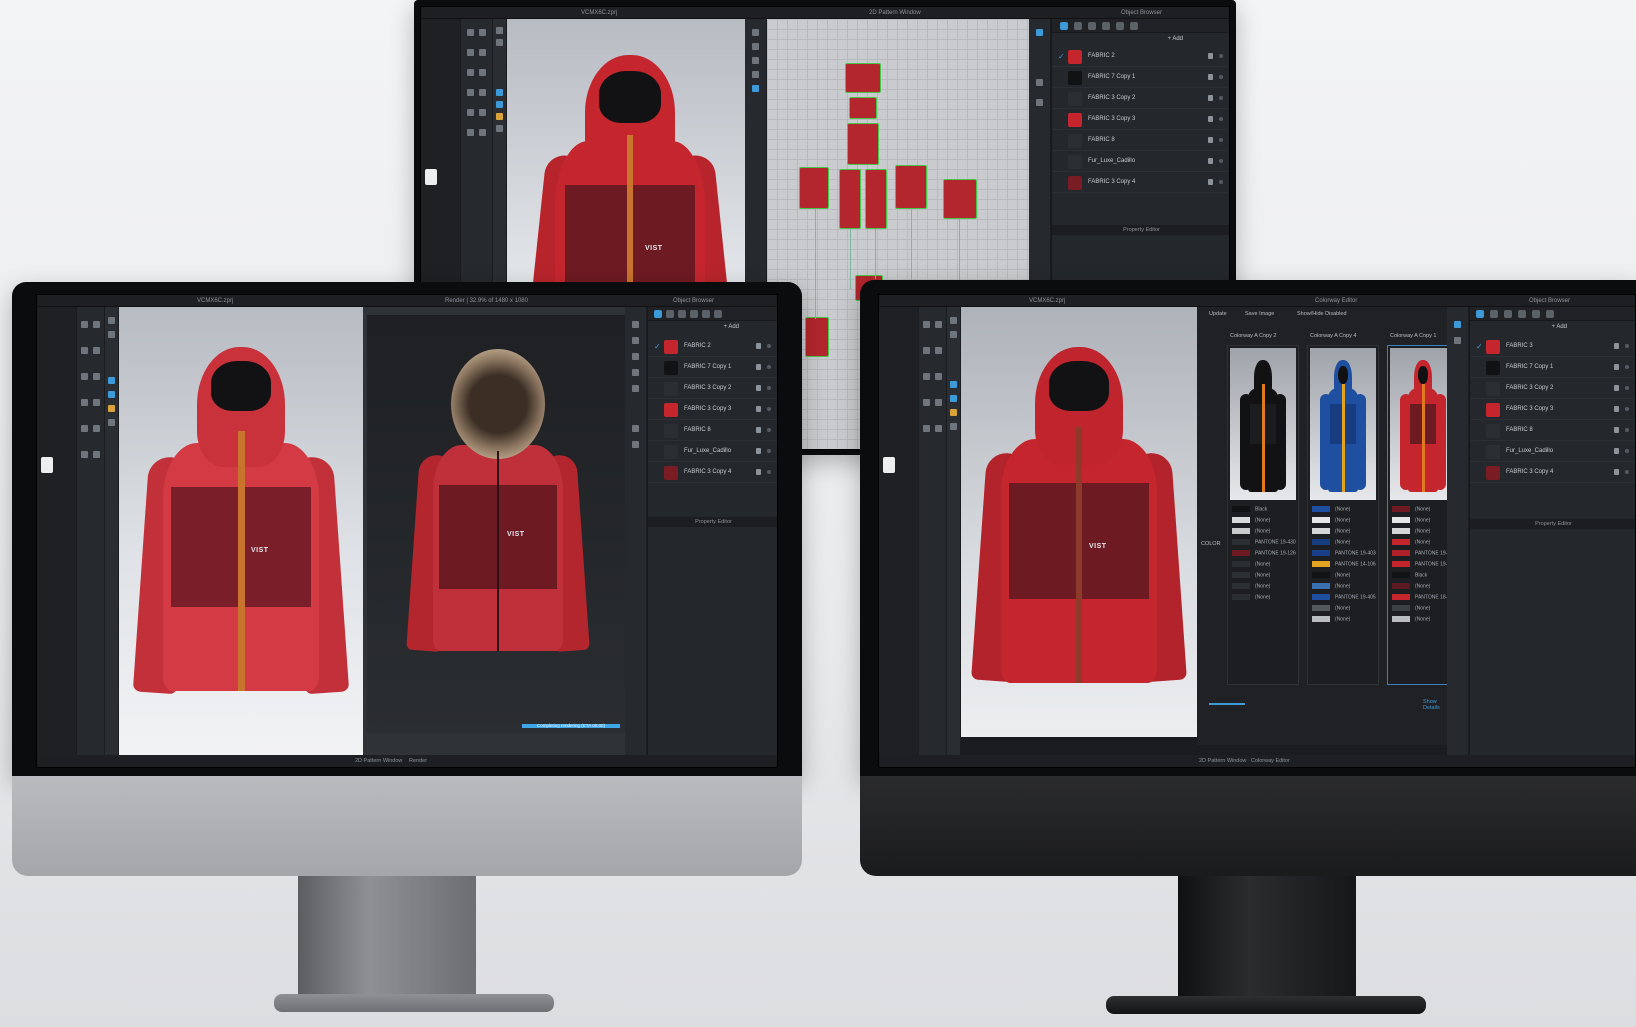 This screenshot has width=1636, height=1027. I want to click on browser-fabric-icon, so click(1457, 324).